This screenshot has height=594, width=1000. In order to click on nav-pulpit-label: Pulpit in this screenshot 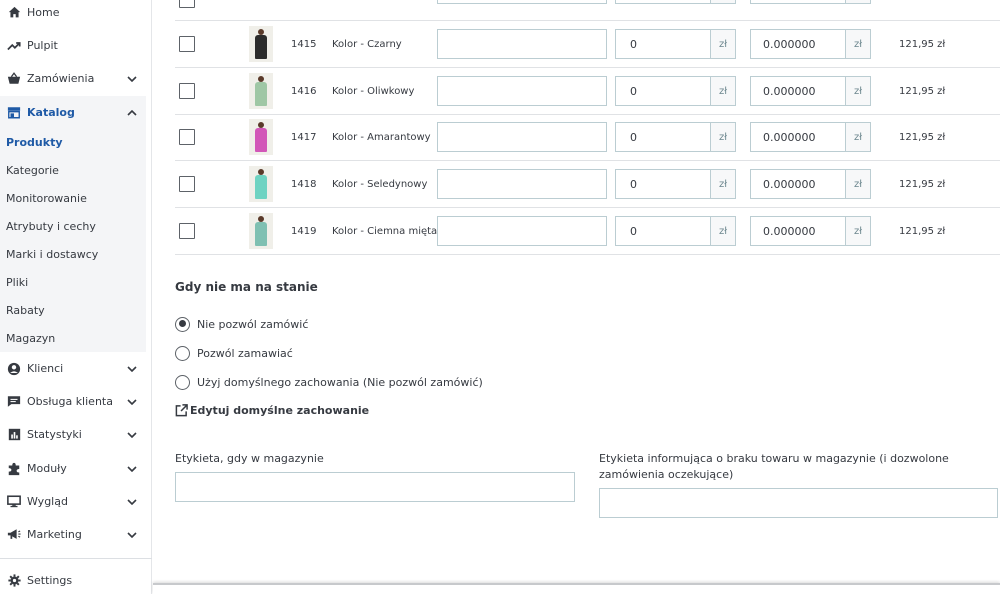, I will do `click(42, 45)`.